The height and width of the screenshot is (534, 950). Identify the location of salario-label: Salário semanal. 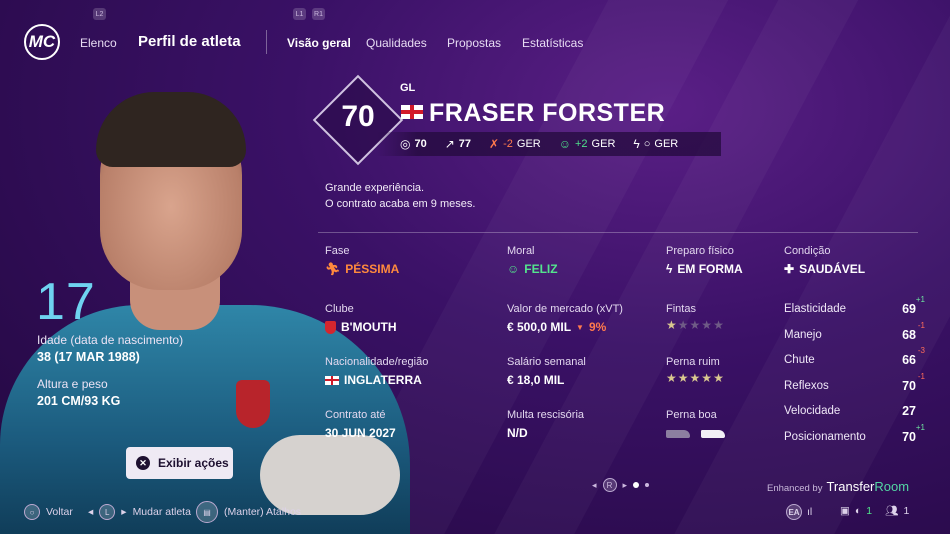
(546, 362).